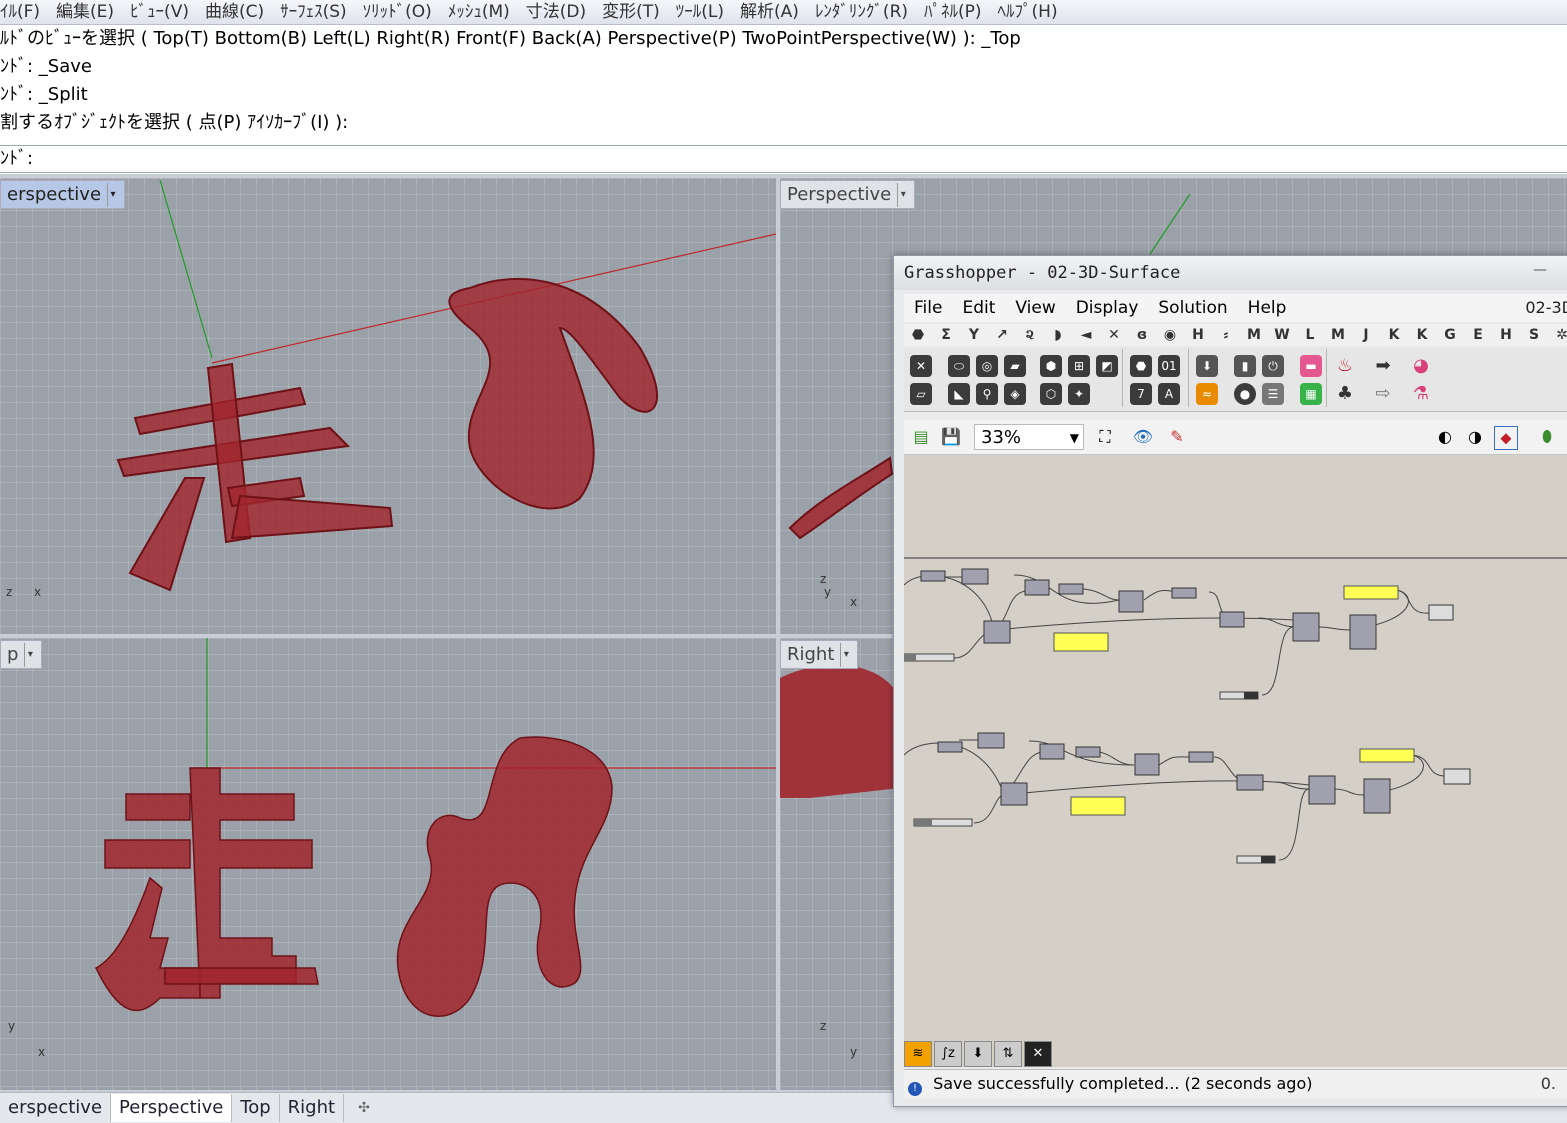 Image resolution: width=1567 pixels, height=1123 pixels. Describe the element at coordinates (1141, 366) in the screenshot. I see `component-icon: ⬣` at that location.